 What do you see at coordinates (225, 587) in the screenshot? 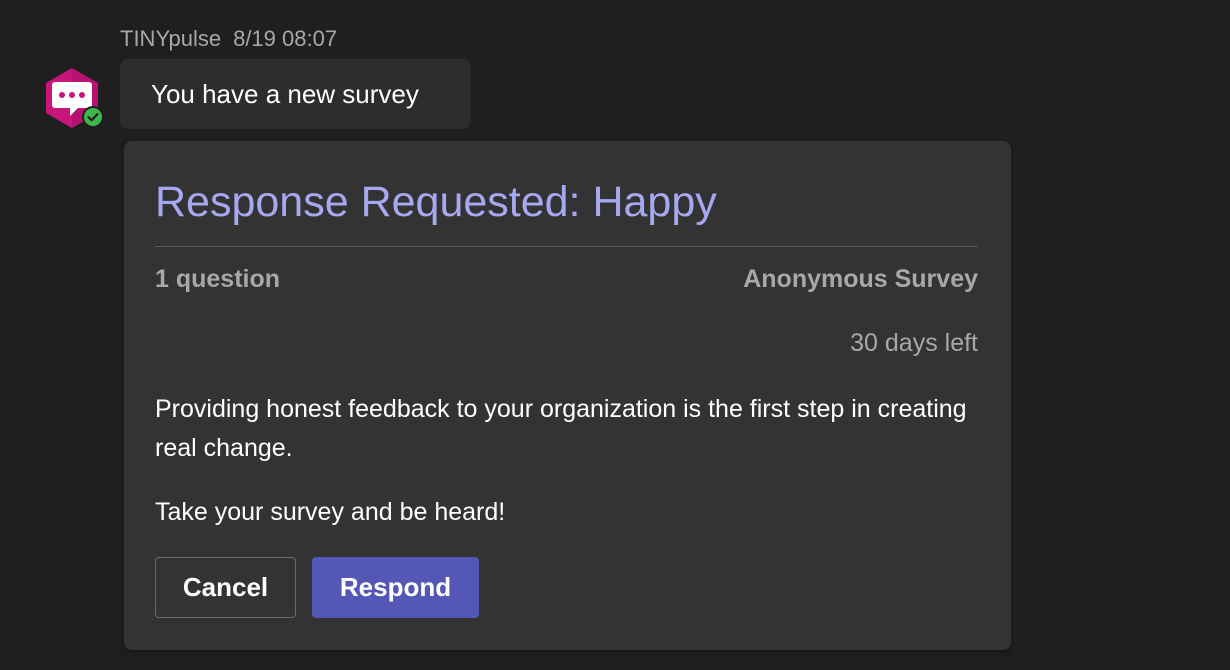
I see `cancel-button: Cancel` at bounding box center [225, 587].